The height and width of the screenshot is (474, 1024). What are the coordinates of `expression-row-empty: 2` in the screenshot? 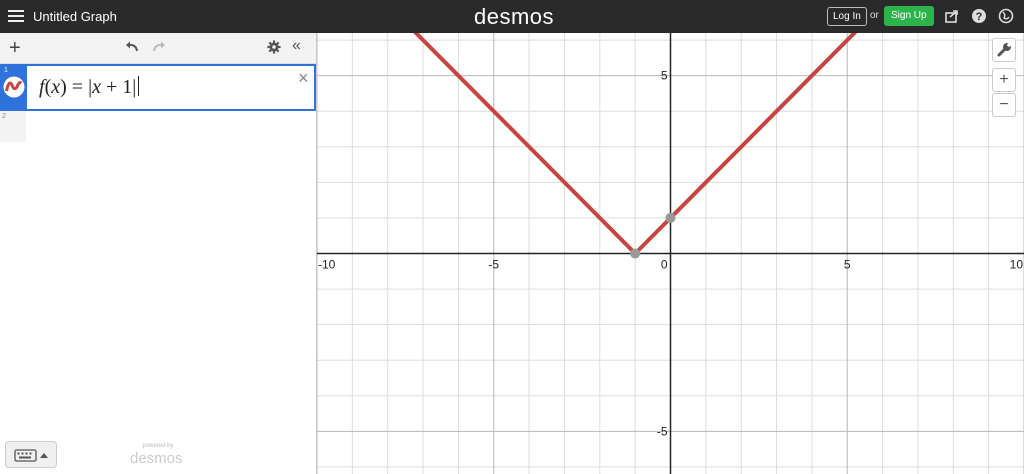 It's located at (158, 126).